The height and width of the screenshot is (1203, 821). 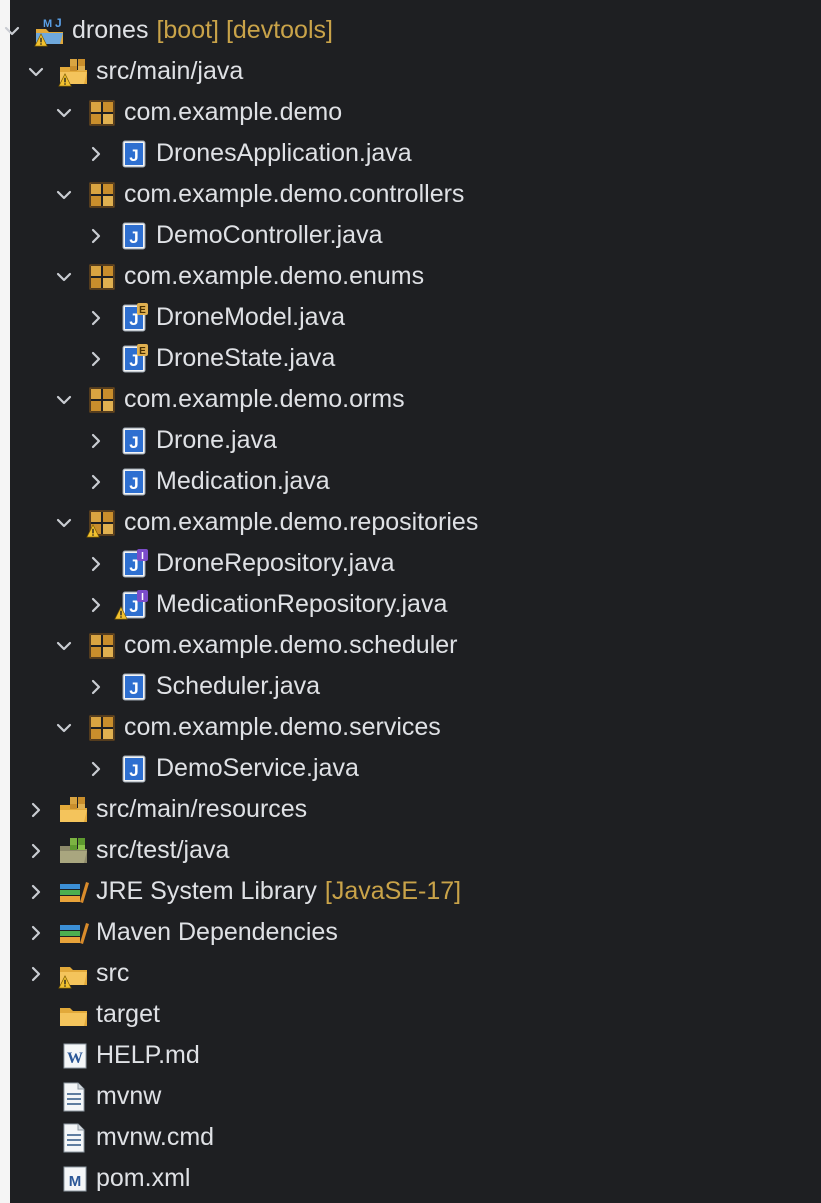 What do you see at coordinates (410, 563) in the screenshot?
I see `tree-item-java-file: I DroneRepository.java` at bounding box center [410, 563].